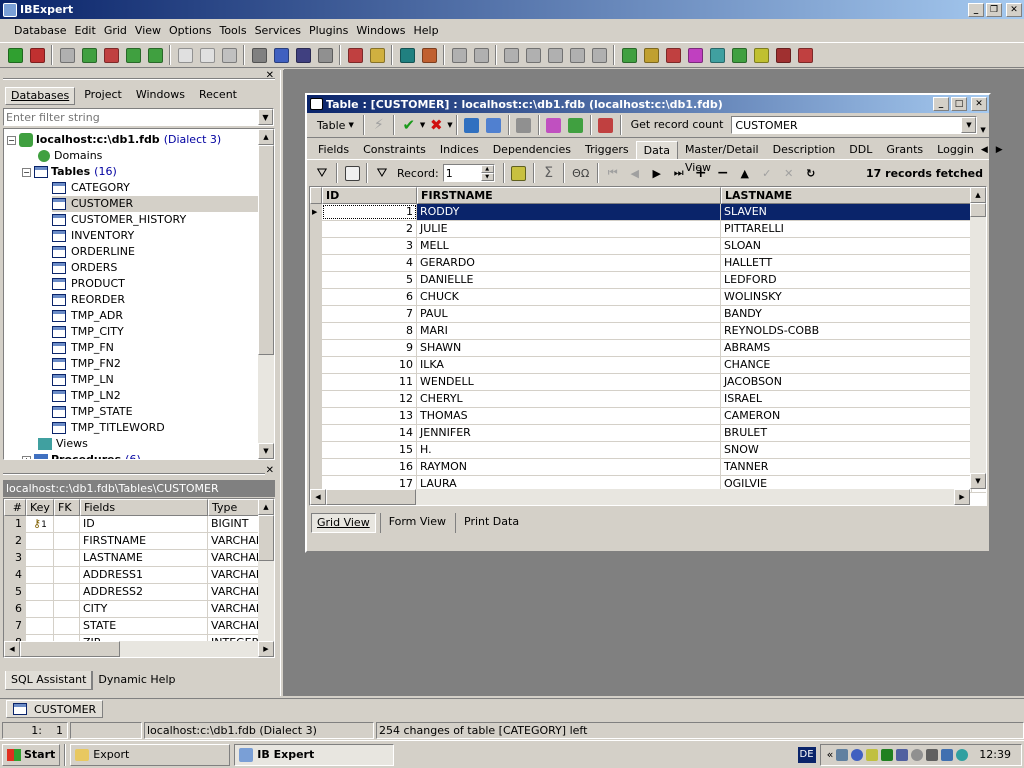  What do you see at coordinates (846, 416) in the screenshot?
I see `cell-lastname: CAMERON` at bounding box center [846, 416].